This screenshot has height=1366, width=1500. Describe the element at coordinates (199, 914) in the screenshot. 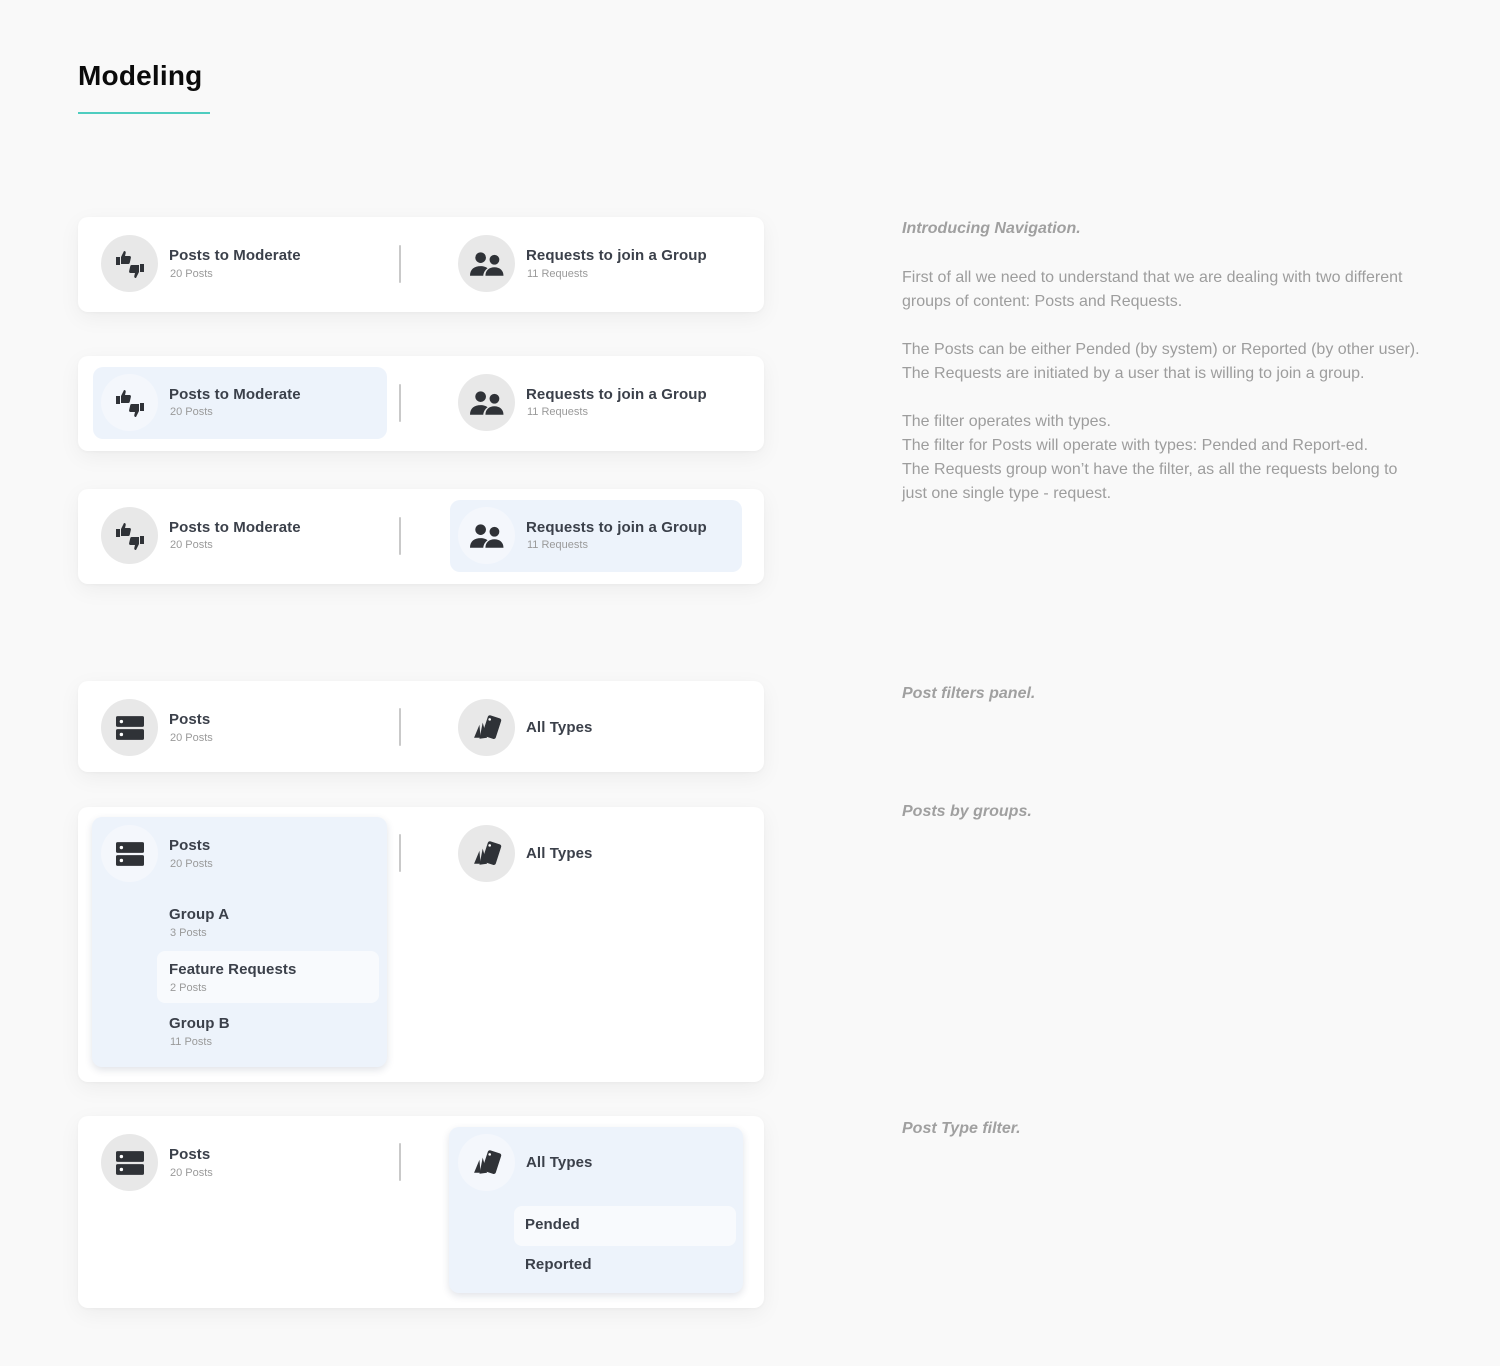

I see `group-name: Group A` at that location.